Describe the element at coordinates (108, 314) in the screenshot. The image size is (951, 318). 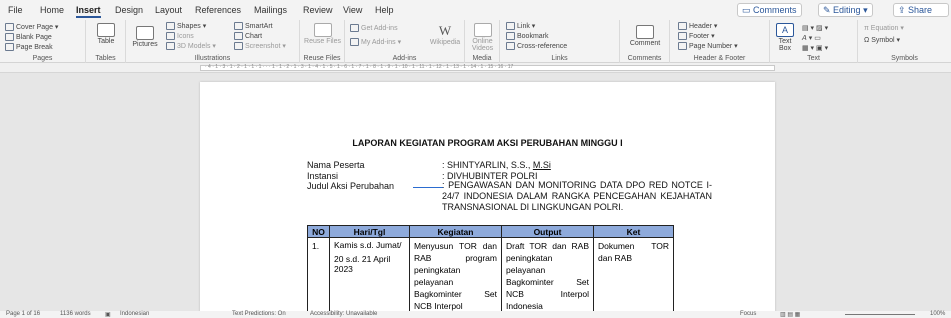
I see `proofing-icon: ▣` at that location.